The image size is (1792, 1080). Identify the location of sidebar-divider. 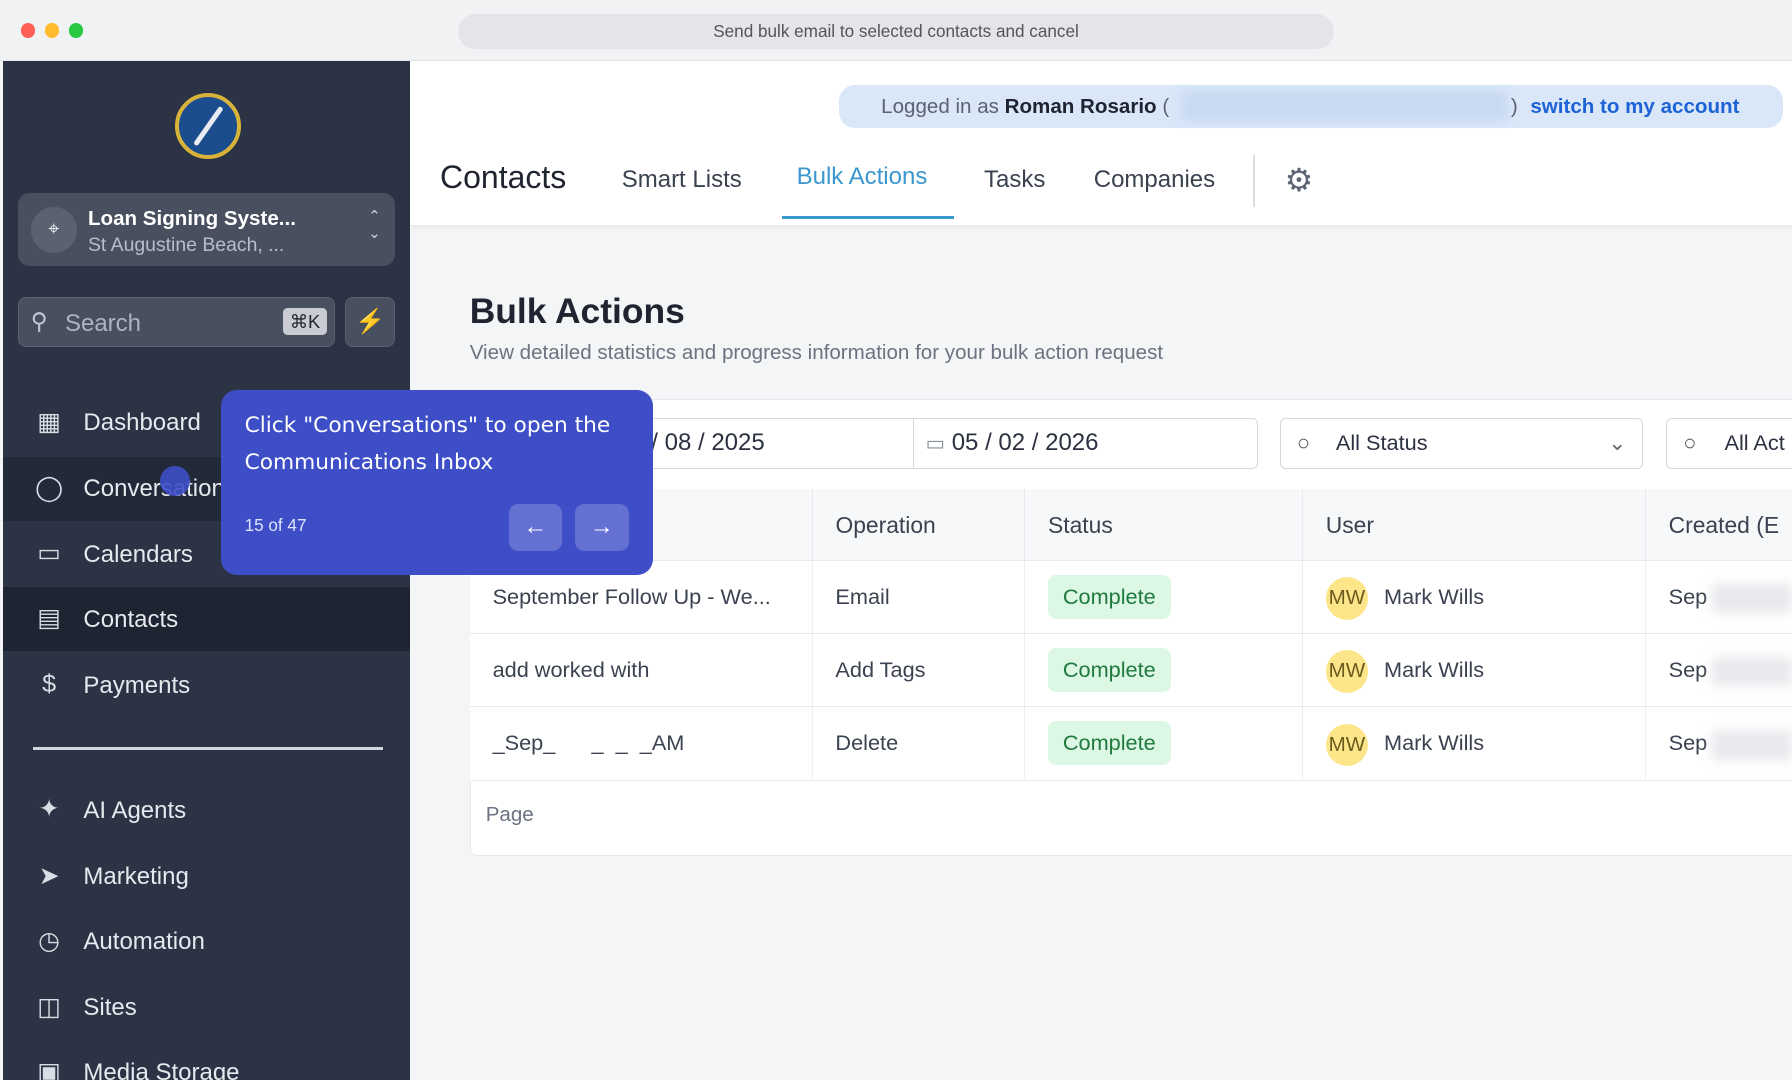
(208, 748).